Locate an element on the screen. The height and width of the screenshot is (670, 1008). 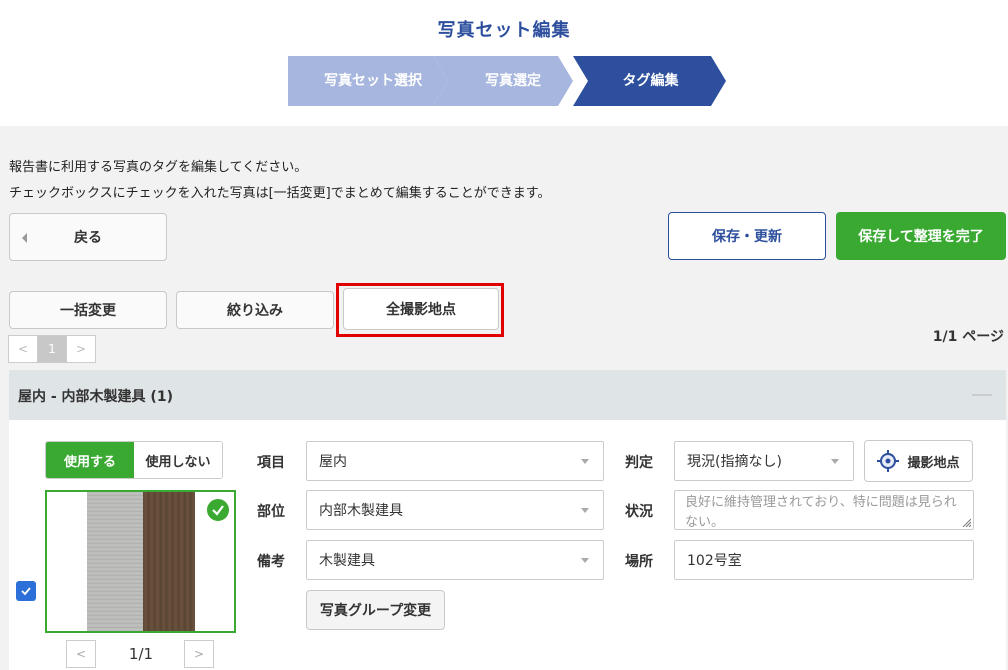
judge-value: 現況(指摘なし) is located at coordinates (734, 462).